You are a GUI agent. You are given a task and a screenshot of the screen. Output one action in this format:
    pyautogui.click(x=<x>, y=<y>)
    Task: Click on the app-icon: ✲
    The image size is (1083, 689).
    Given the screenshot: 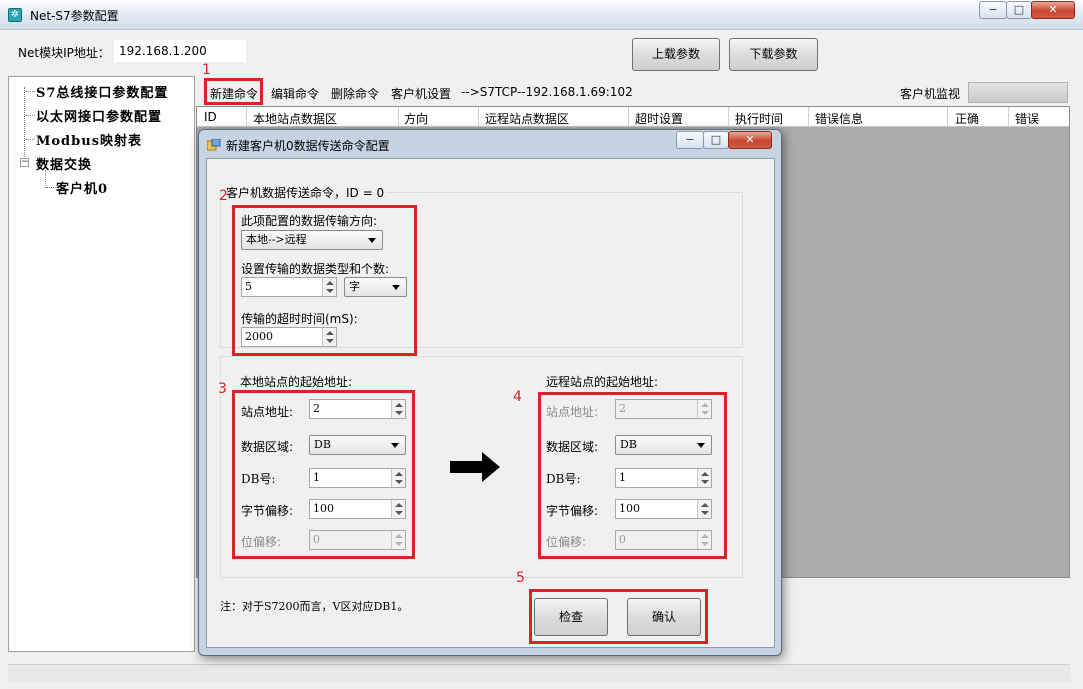 What is the action you would take?
    pyautogui.click(x=15, y=15)
    